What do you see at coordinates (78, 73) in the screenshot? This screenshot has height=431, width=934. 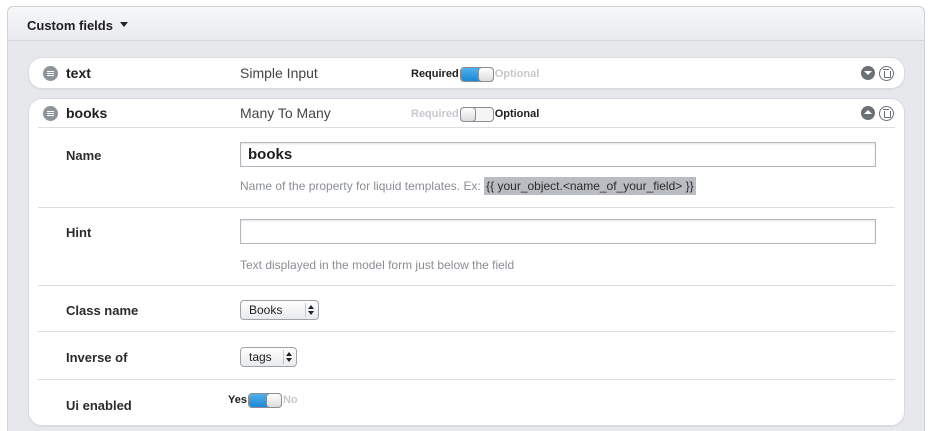 I see `field-name: text` at bounding box center [78, 73].